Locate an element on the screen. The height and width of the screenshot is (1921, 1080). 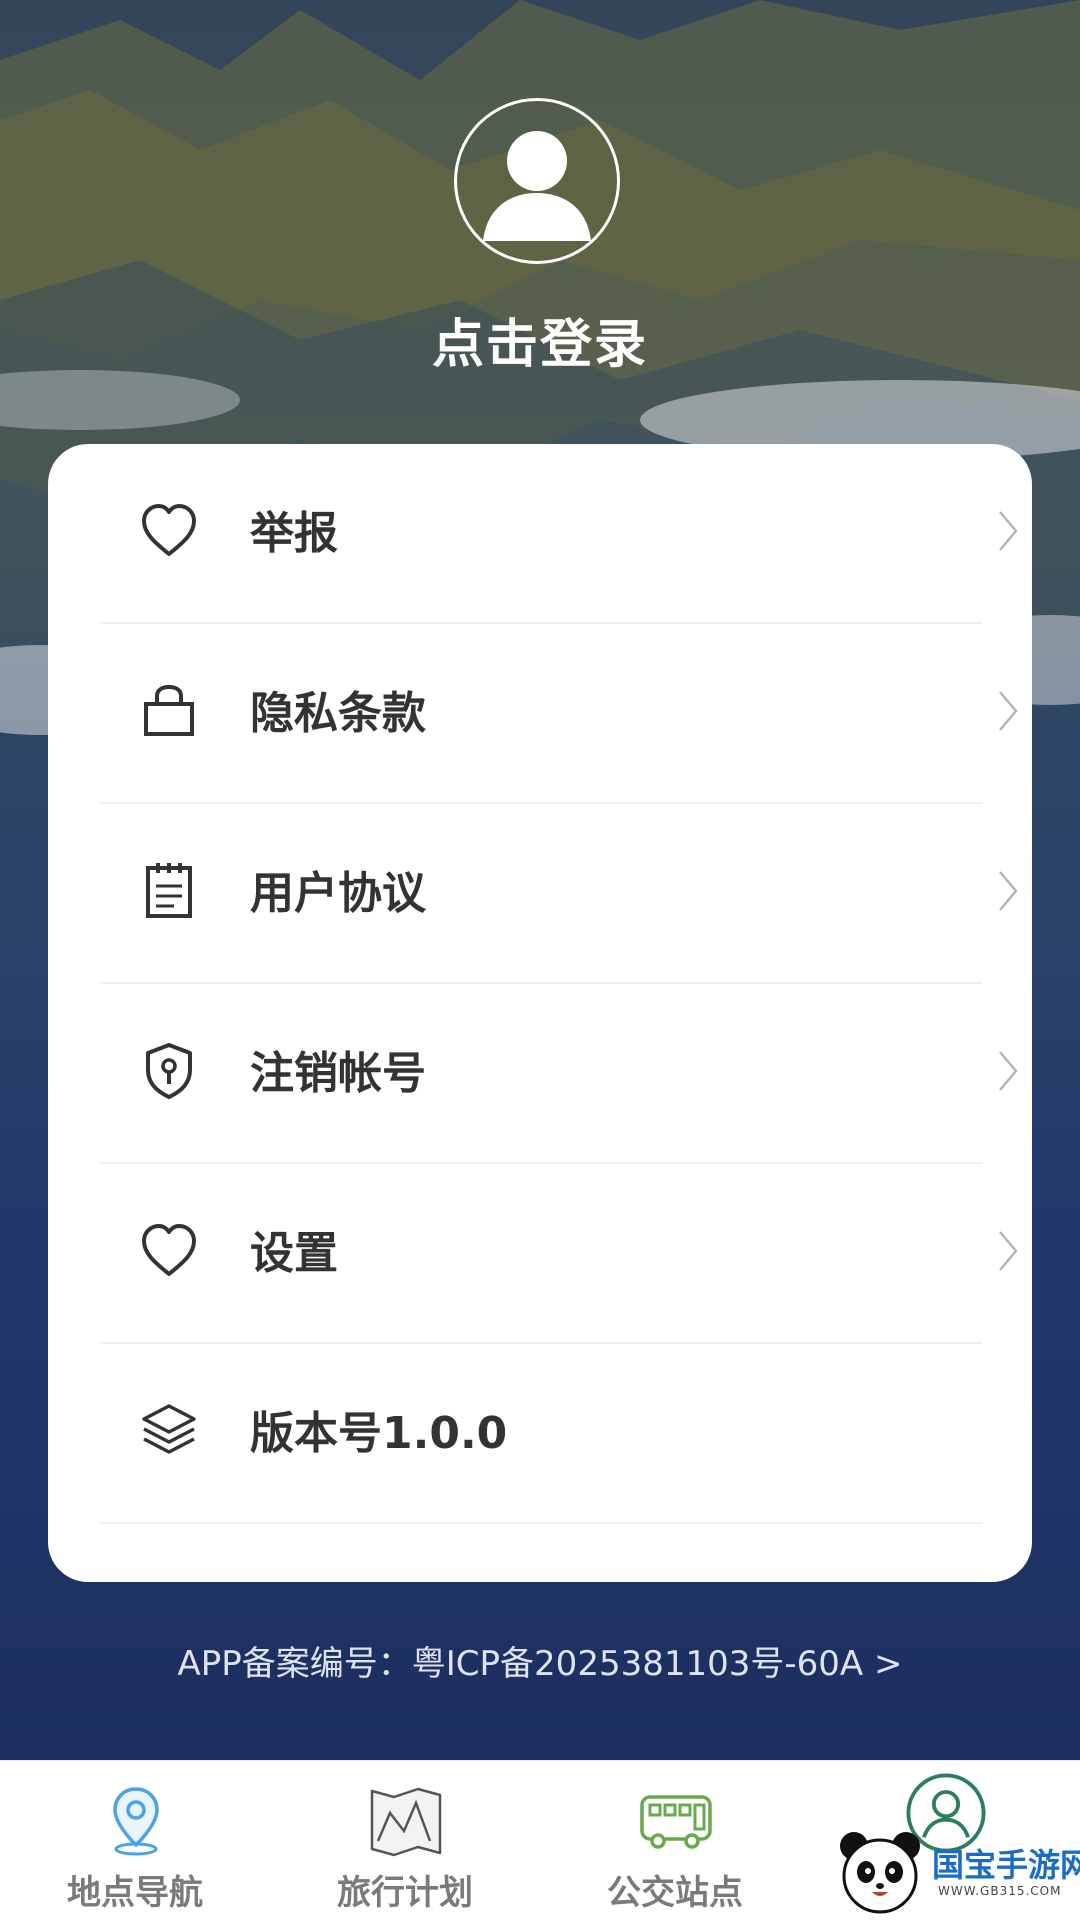
watermark-logo: 国宝手游网 WWW.GB315.COM is located at coordinates (956, 1871).